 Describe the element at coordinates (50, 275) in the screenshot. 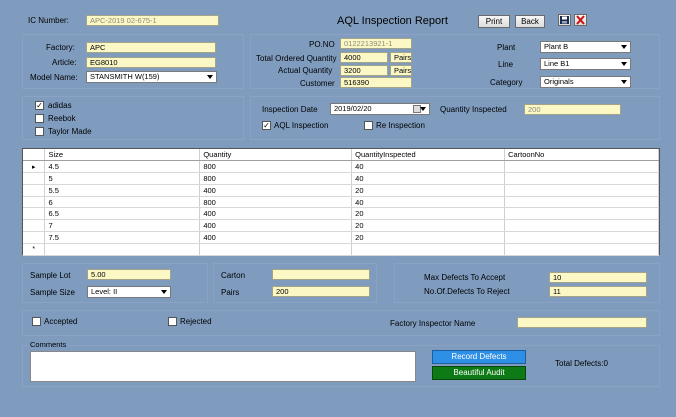

I see `sample-lot-label: Sample Lot` at that location.